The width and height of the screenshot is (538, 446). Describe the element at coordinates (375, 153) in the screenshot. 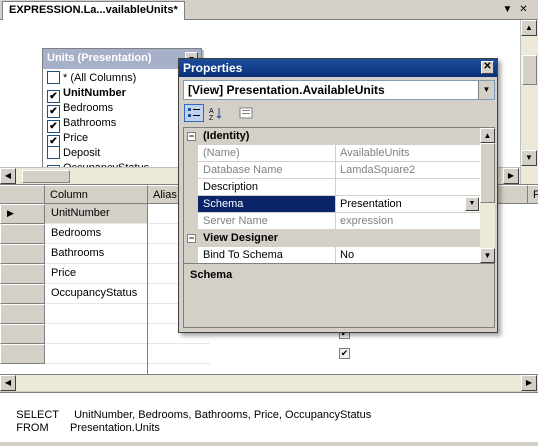

I see `property-value-text: AvailableUnits` at that location.